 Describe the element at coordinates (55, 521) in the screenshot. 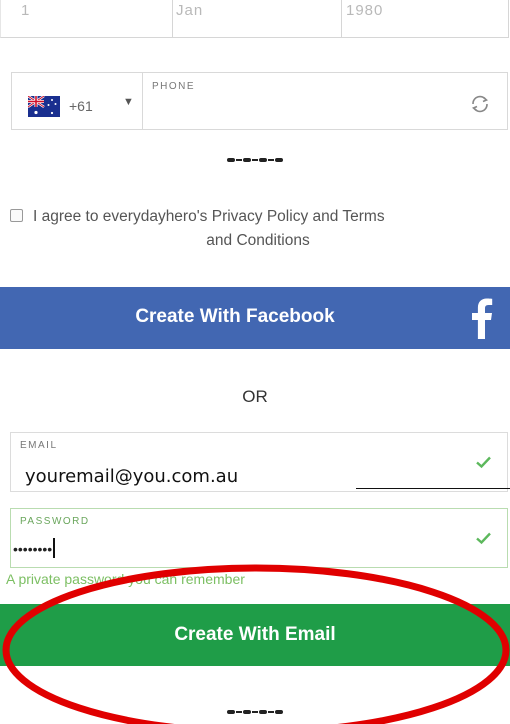

I see `password-label: PASSWORD` at that location.